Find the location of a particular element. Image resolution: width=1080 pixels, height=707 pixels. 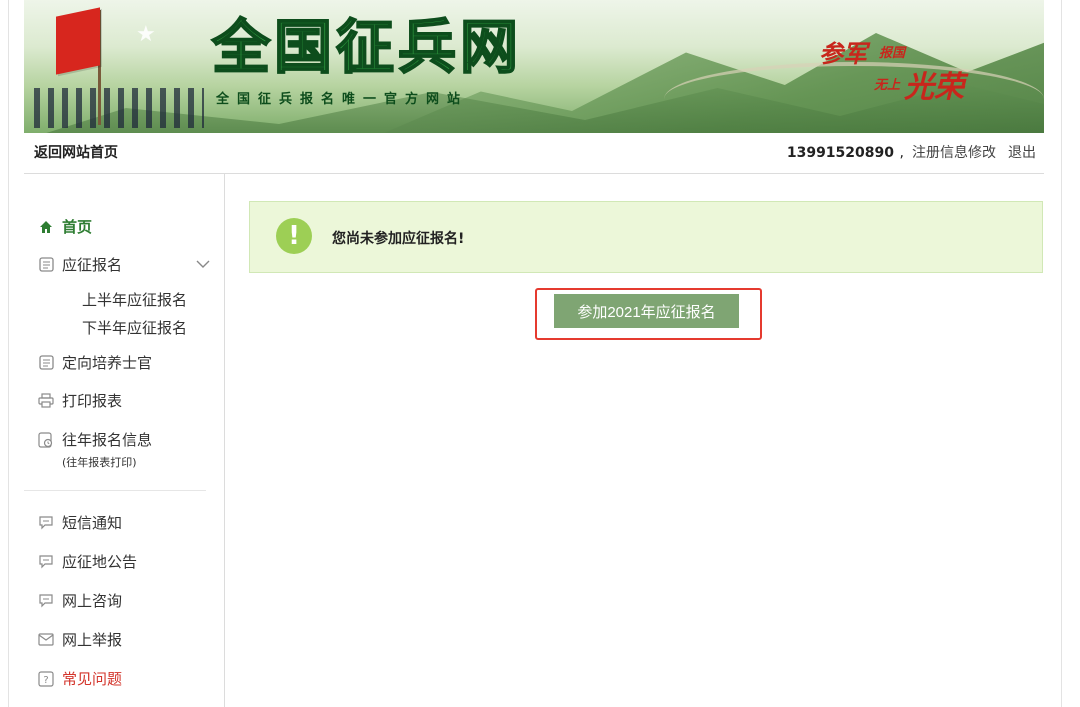

slogan-line3: 无上 is located at coordinates (887, 85).